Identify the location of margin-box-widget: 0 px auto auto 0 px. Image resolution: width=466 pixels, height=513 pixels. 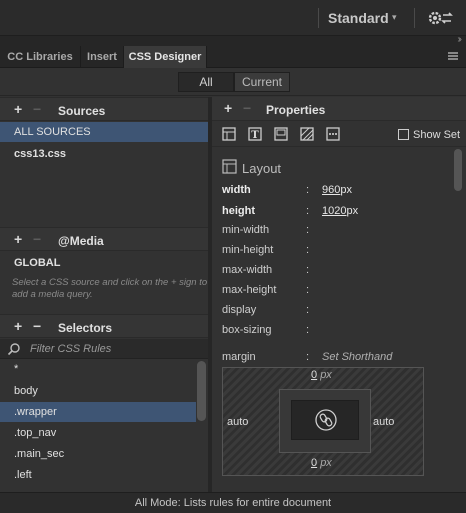
(323, 421).